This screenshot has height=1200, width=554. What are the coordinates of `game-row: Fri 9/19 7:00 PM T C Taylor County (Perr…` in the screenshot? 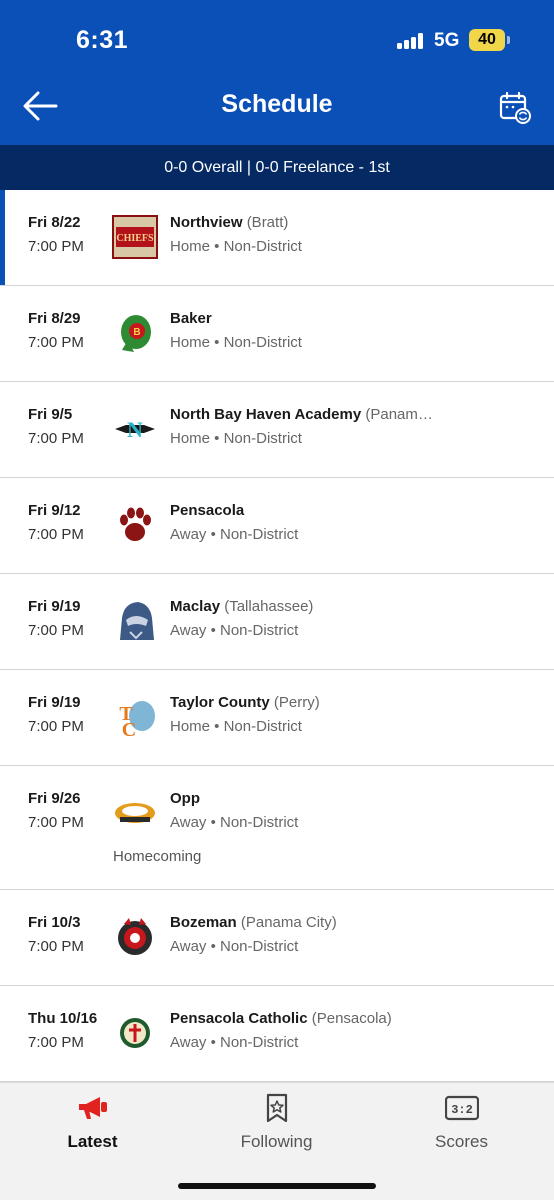 It's located at (277, 718).